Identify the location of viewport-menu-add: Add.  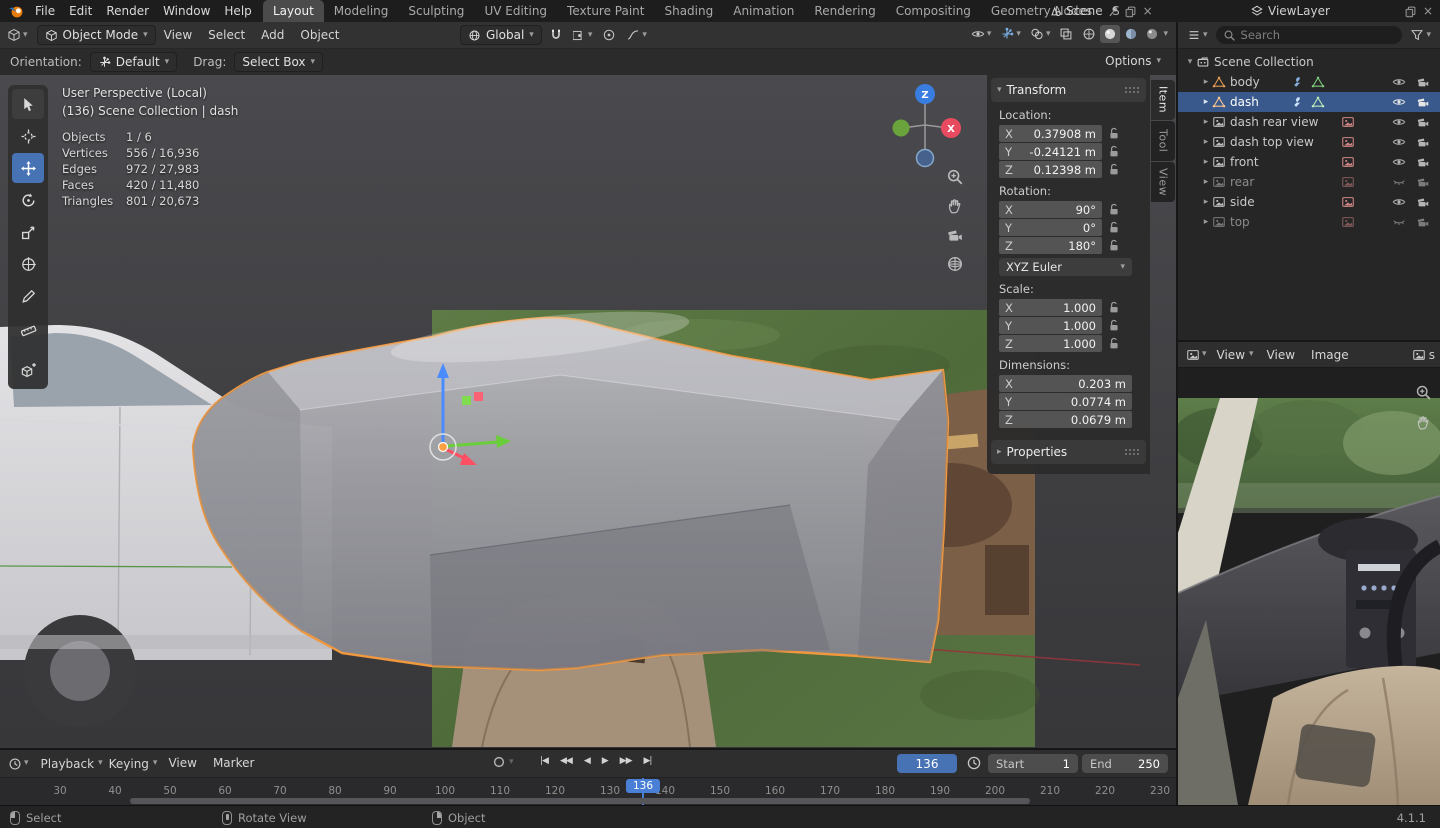
(272, 35).